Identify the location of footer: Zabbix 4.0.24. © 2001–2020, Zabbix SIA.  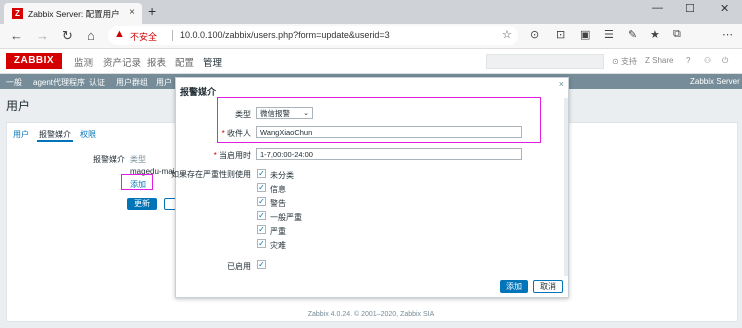
(371, 314).